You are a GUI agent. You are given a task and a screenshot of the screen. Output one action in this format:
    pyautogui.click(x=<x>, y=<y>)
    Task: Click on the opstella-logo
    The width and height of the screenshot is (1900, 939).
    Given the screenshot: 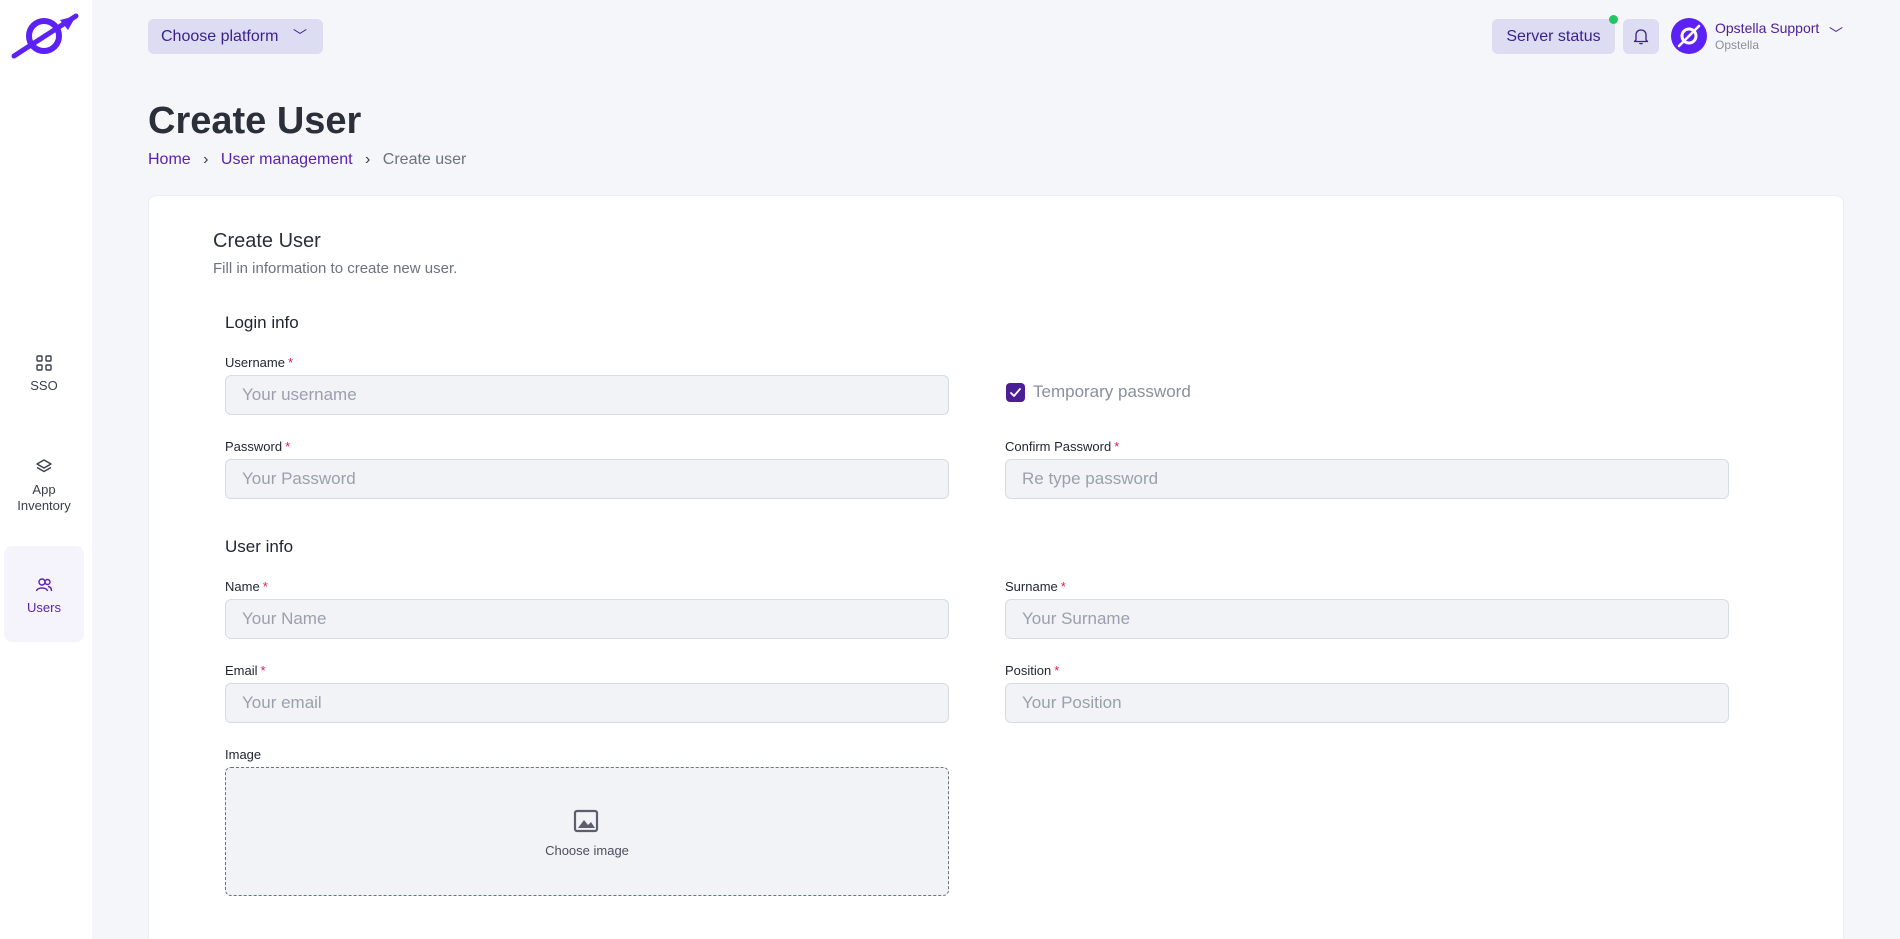 What is the action you would take?
    pyautogui.click(x=45, y=36)
    